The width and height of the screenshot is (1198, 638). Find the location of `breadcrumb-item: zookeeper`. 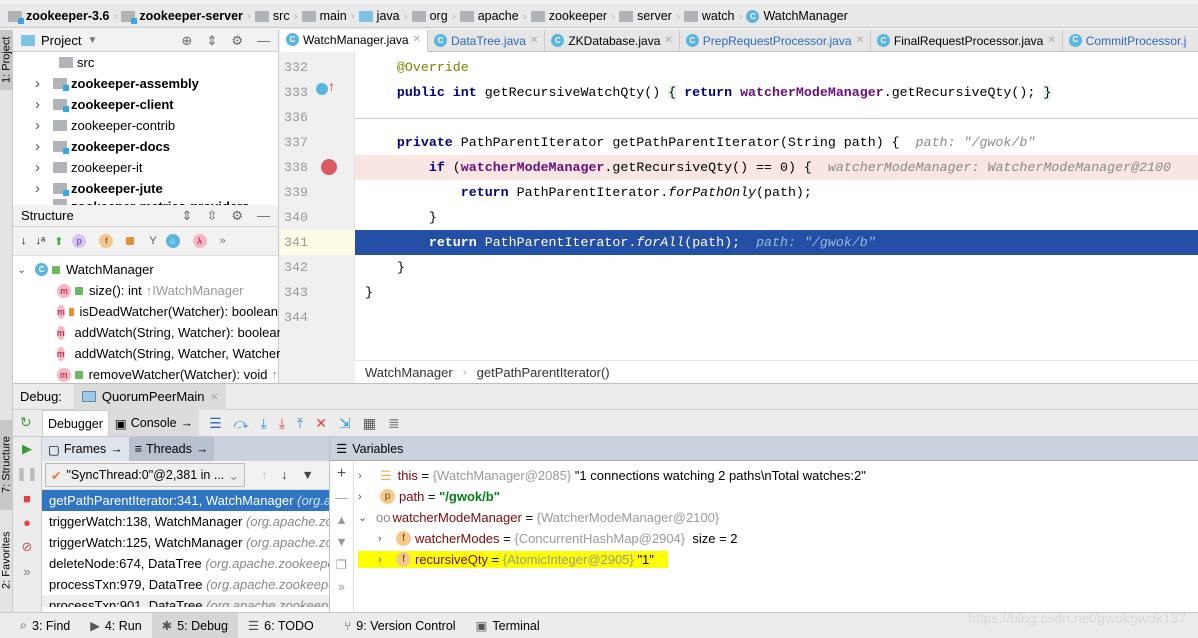

breadcrumb-item: zookeeper is located at coordinates (569, 16).